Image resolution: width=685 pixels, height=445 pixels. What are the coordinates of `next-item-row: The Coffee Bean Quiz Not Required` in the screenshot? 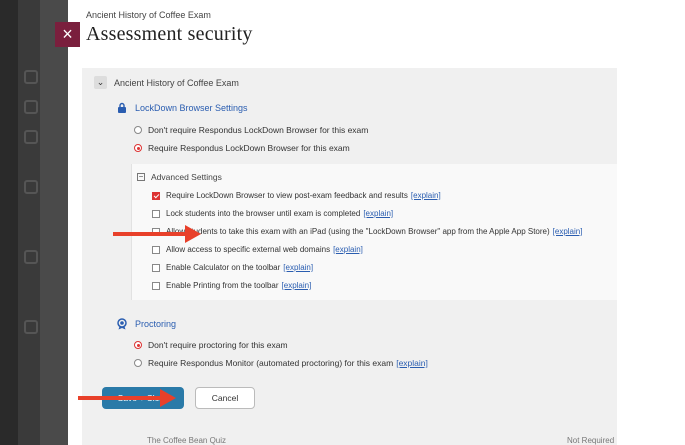 It's located at (382, 440).